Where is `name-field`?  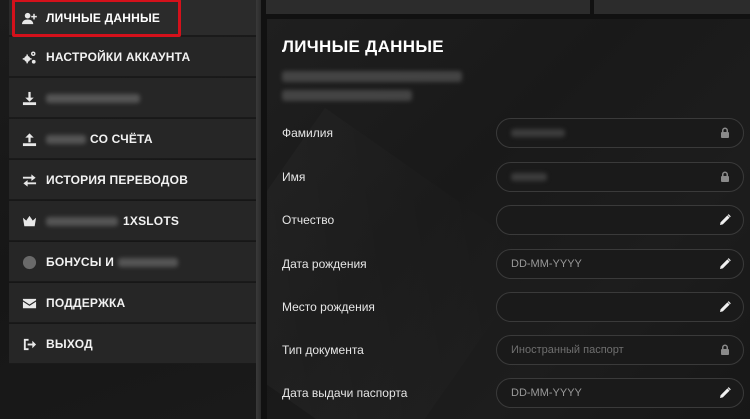
name-field is located at coordinates (620, 177).